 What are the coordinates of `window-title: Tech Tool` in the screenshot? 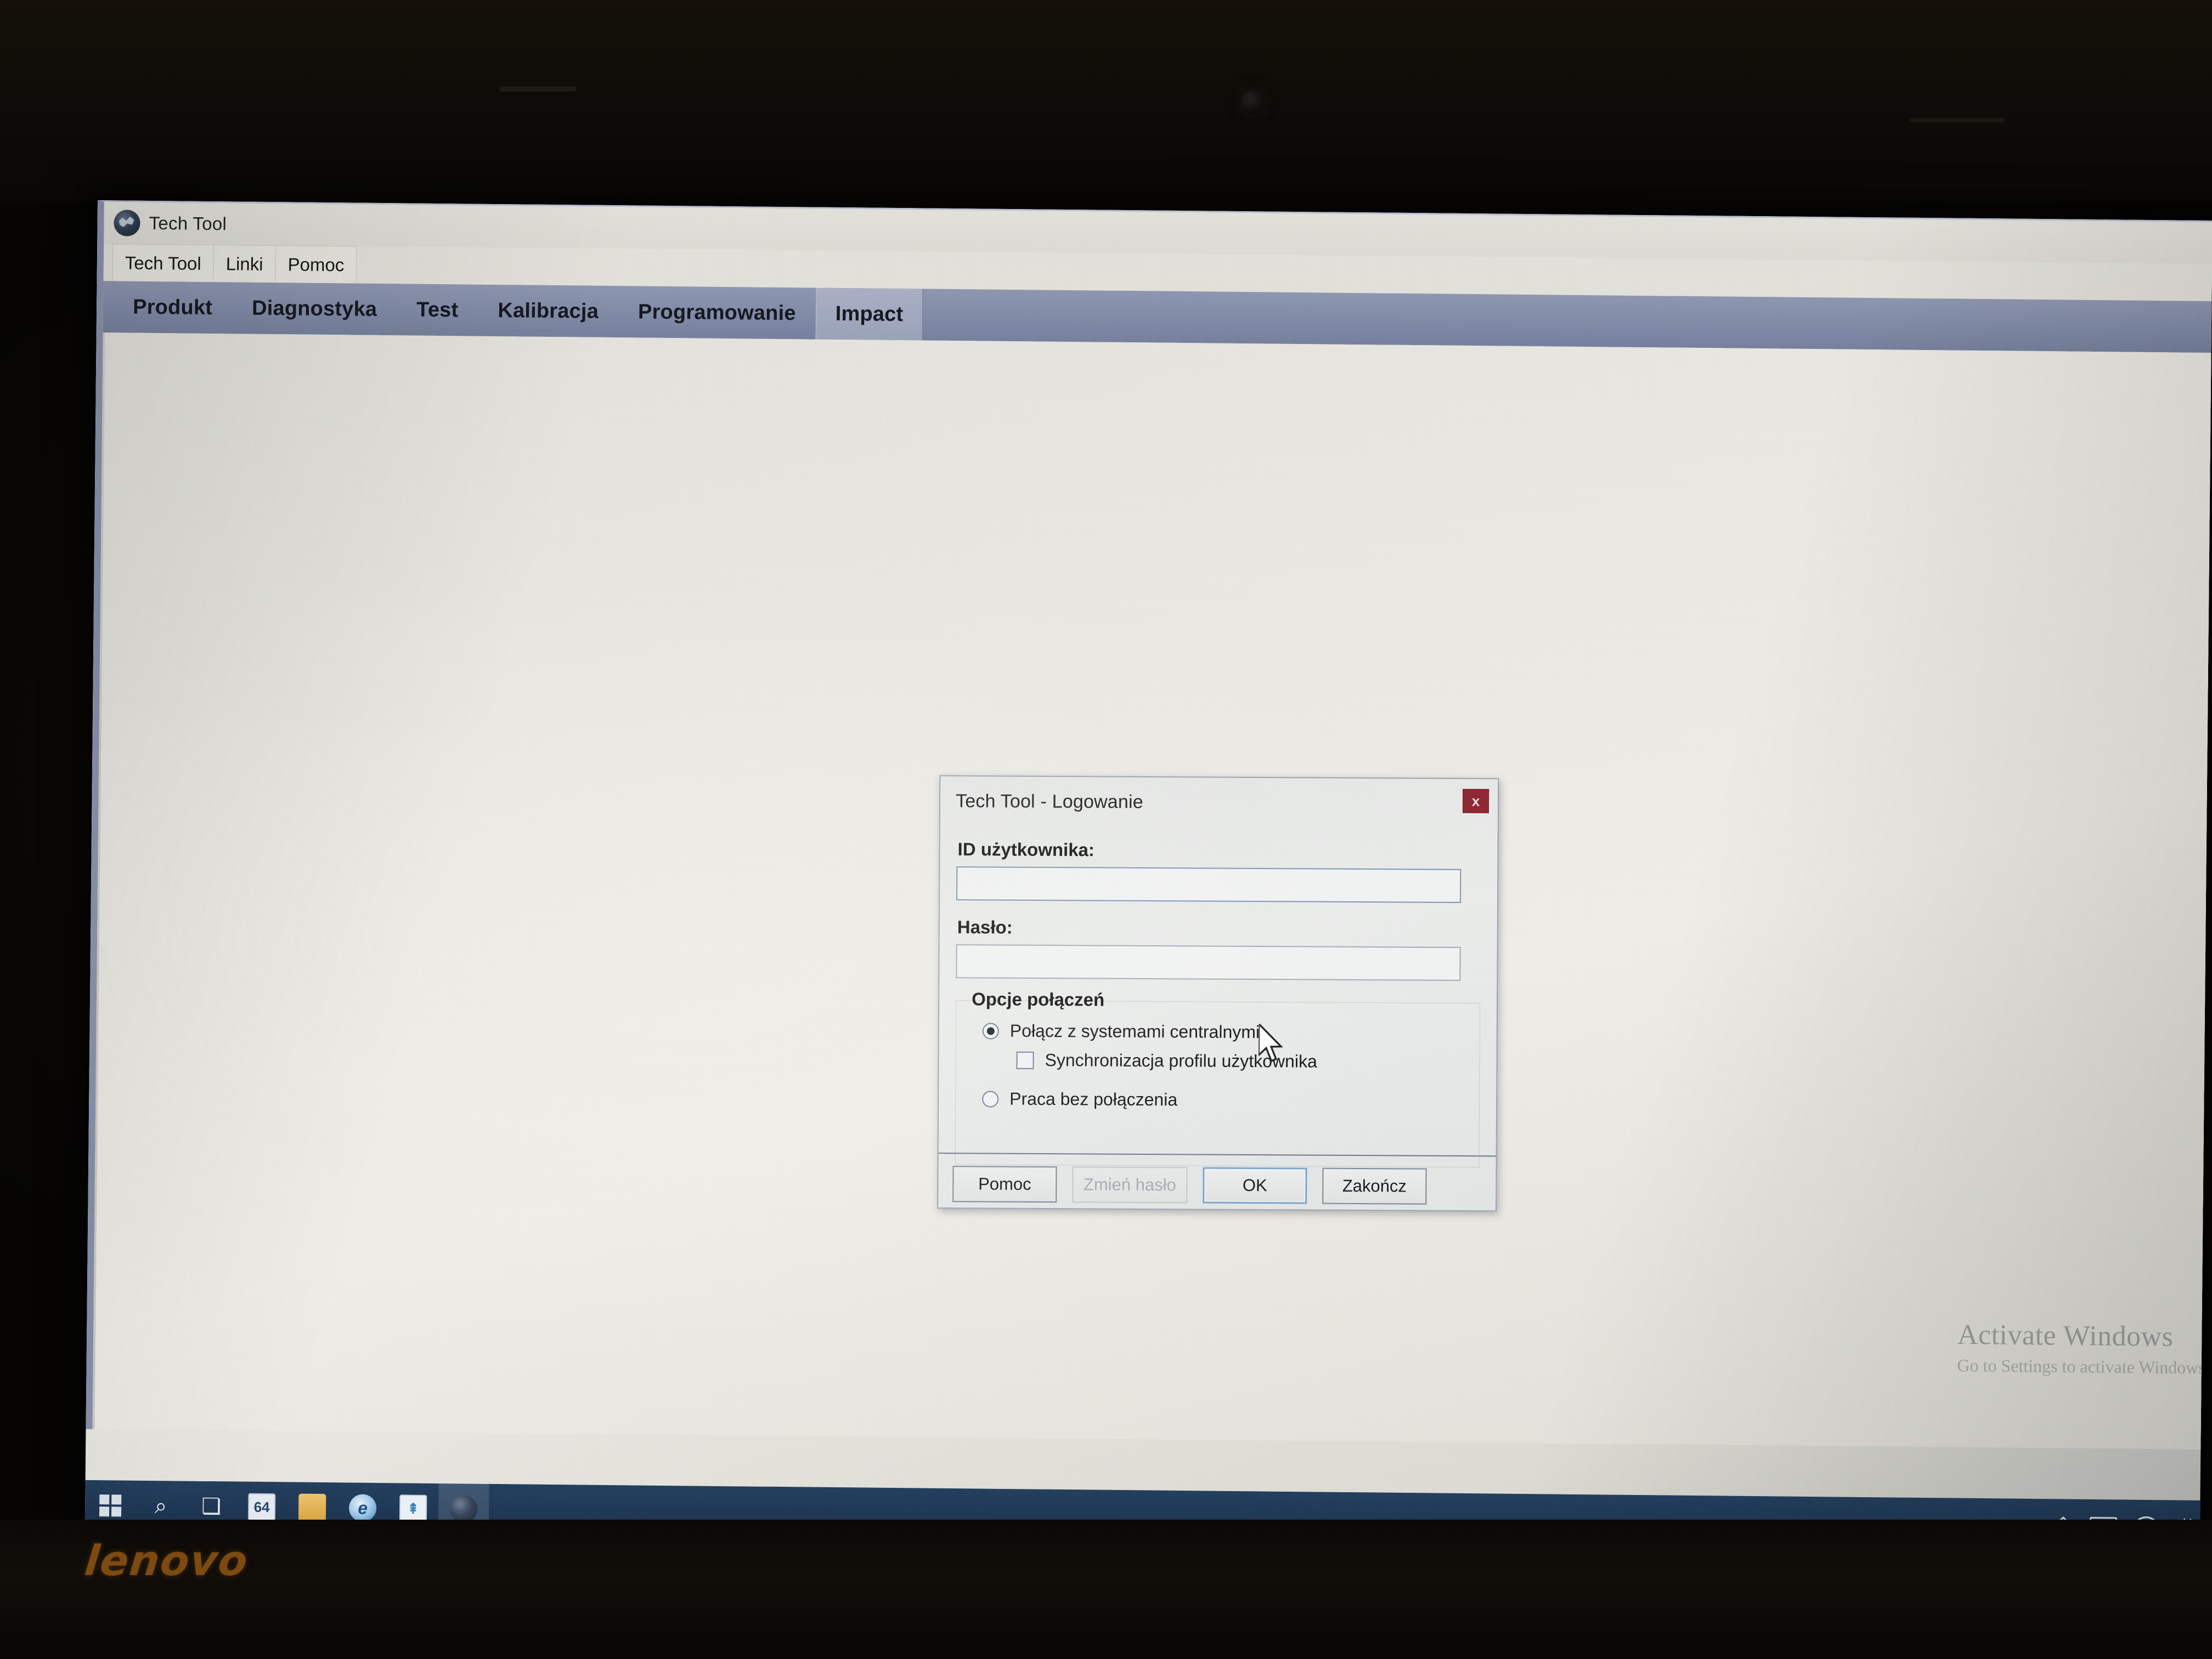 It's located at (188, 223).